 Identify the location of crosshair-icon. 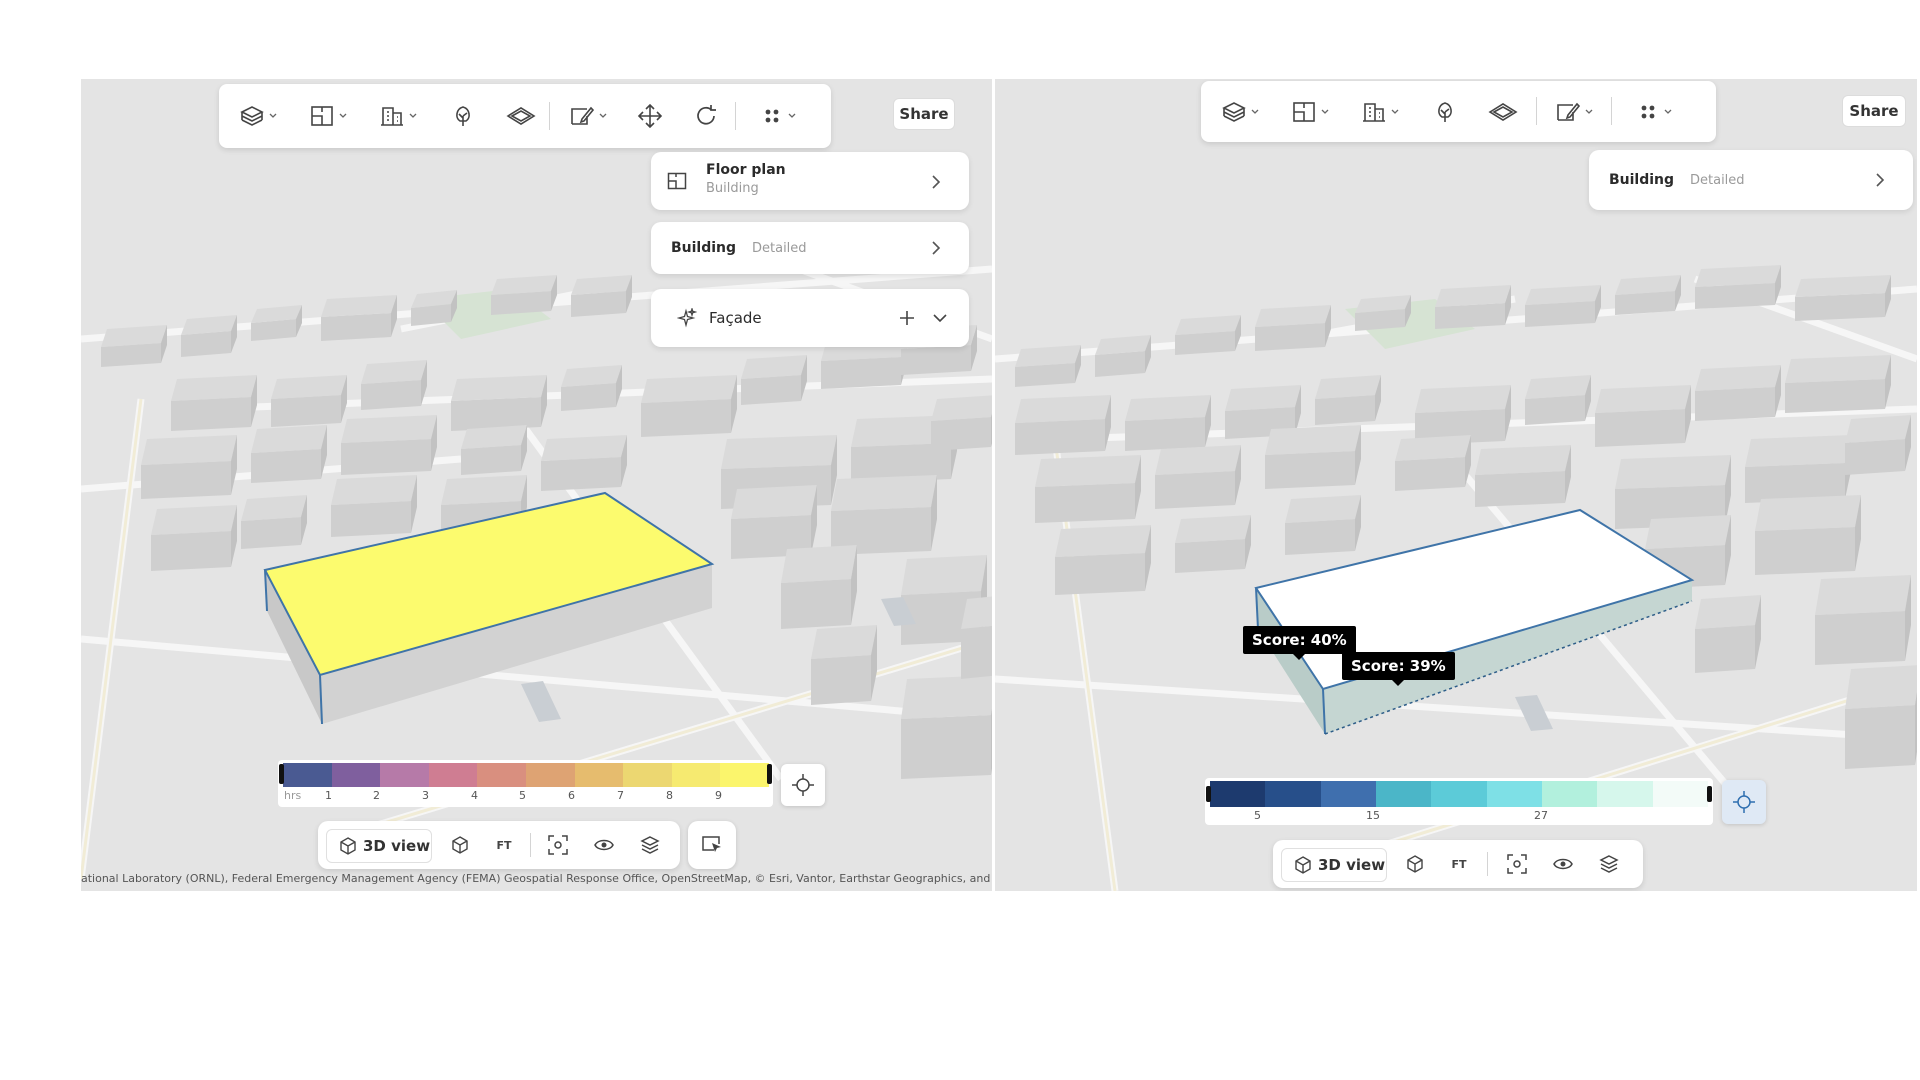
(803, 785).